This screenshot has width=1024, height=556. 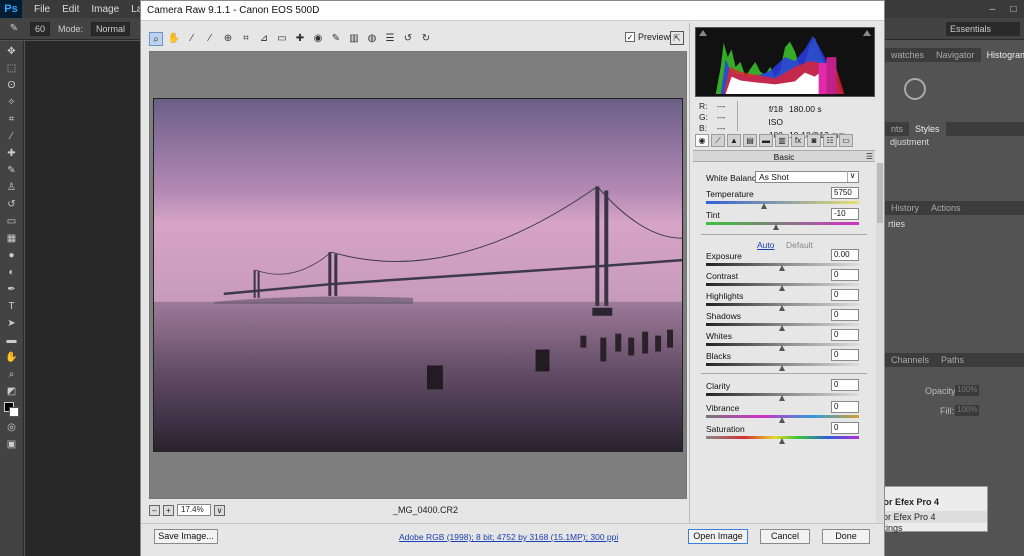 What do you see at coordinates (12, 341) in the screenshot?
I see `shape-tool-icon: ▬` at bounding box center [12, 341].